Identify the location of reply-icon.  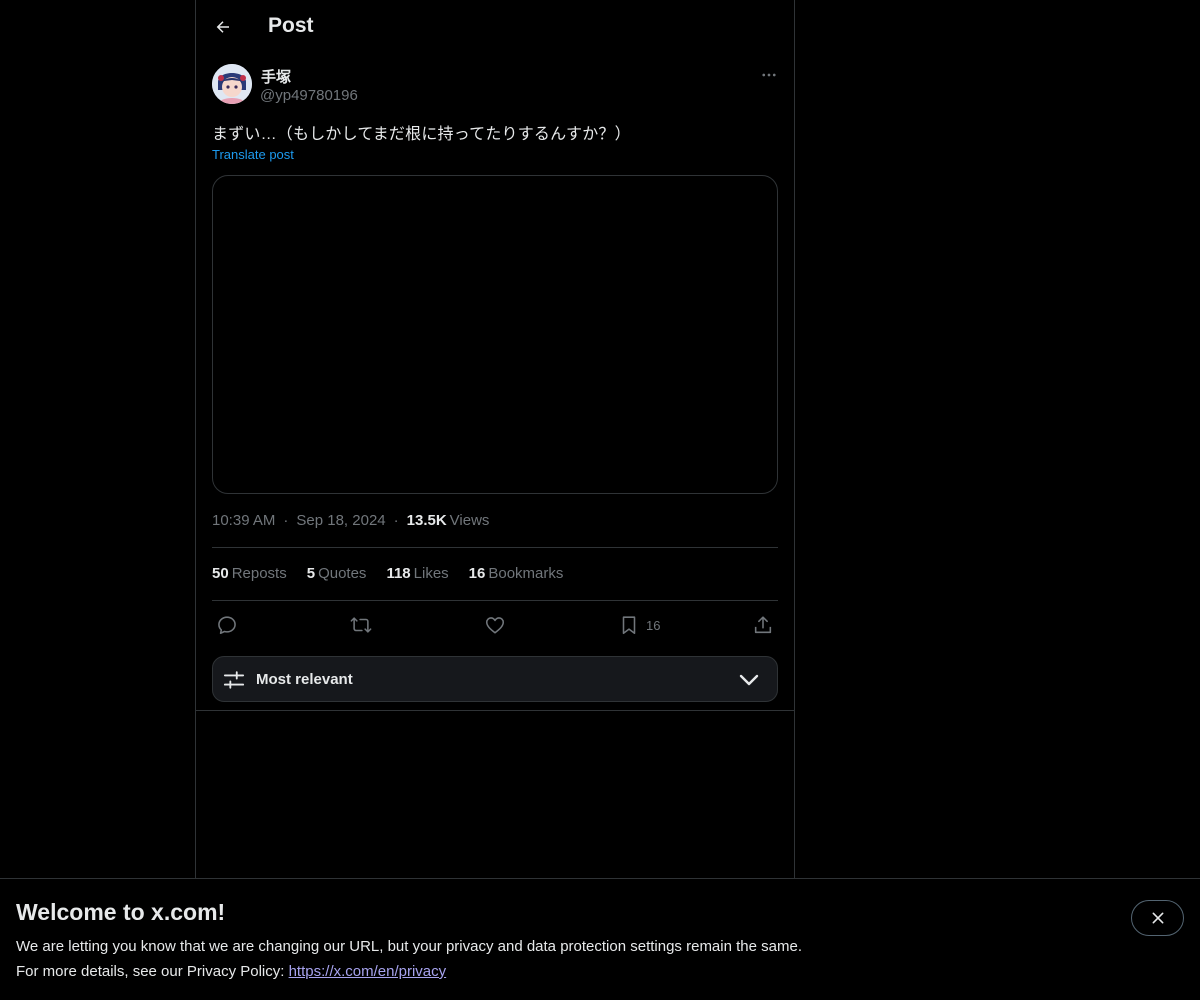
(227, 625).